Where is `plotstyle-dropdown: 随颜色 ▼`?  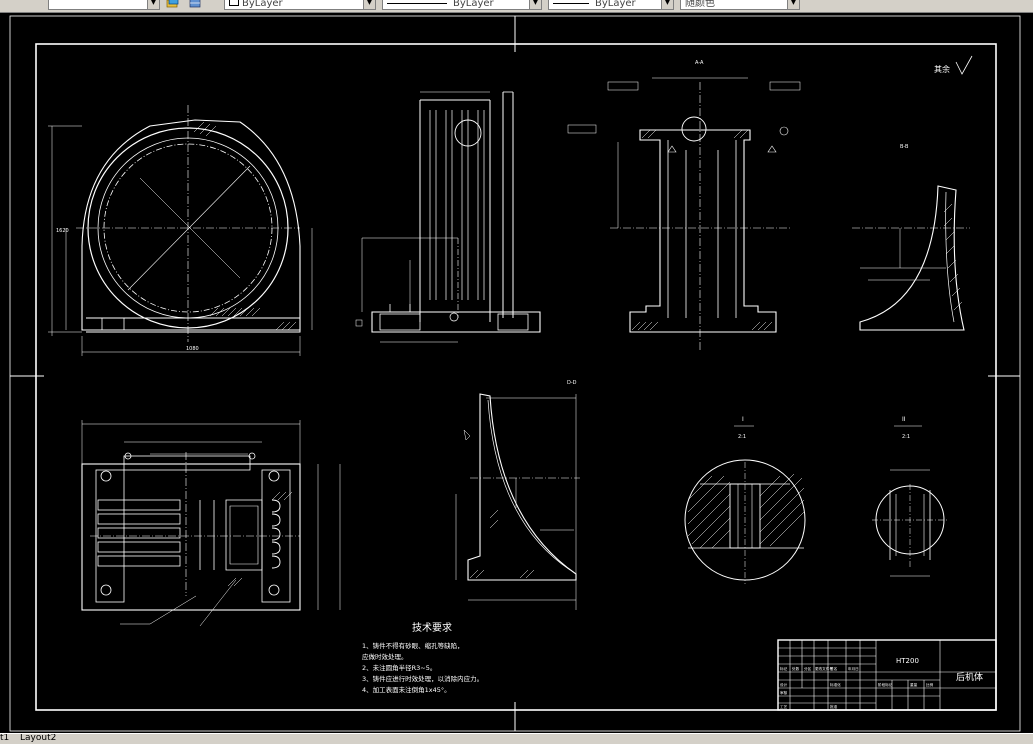
plotstyle-dropdown: 随颜色 ▼ is located at coordinates (740, 5).